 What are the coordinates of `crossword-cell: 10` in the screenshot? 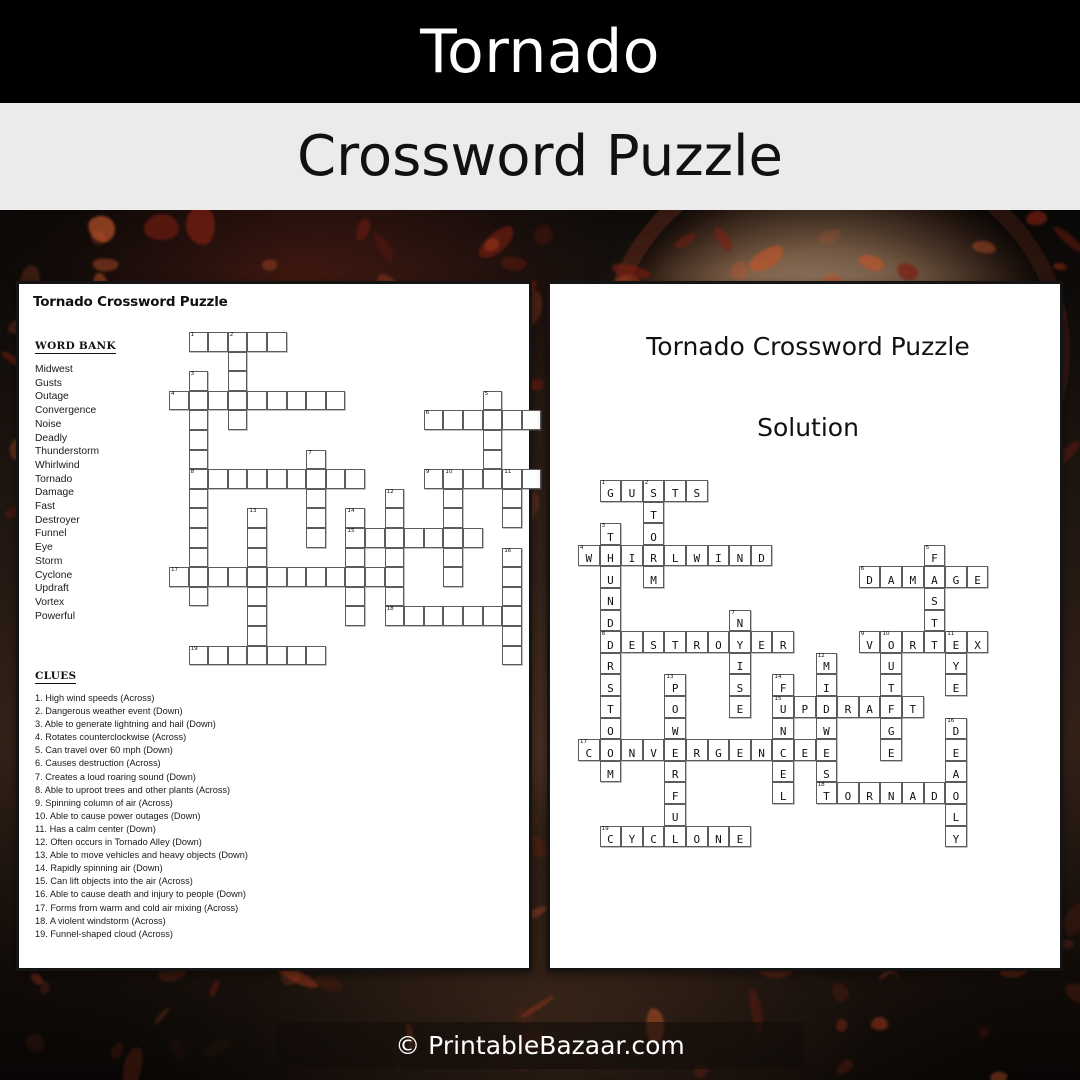 It's located at (453, 479).